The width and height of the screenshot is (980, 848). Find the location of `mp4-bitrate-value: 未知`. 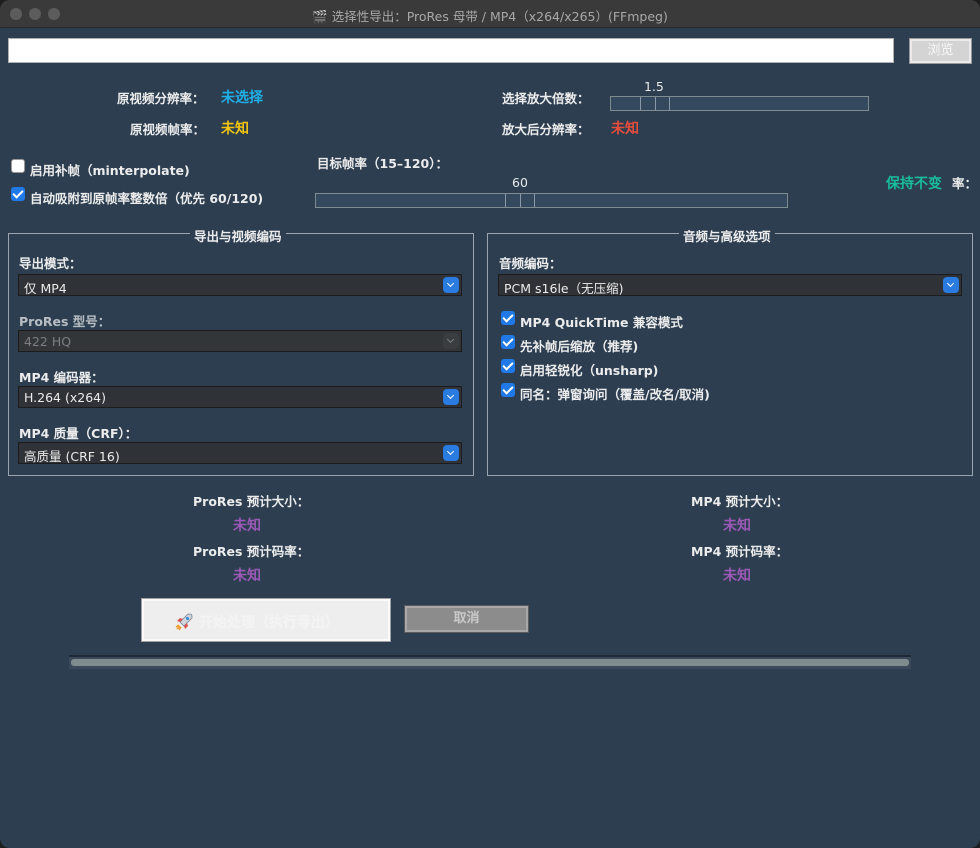

mp4-bitrate-value: 未知 is located at coordinates (737, 576).